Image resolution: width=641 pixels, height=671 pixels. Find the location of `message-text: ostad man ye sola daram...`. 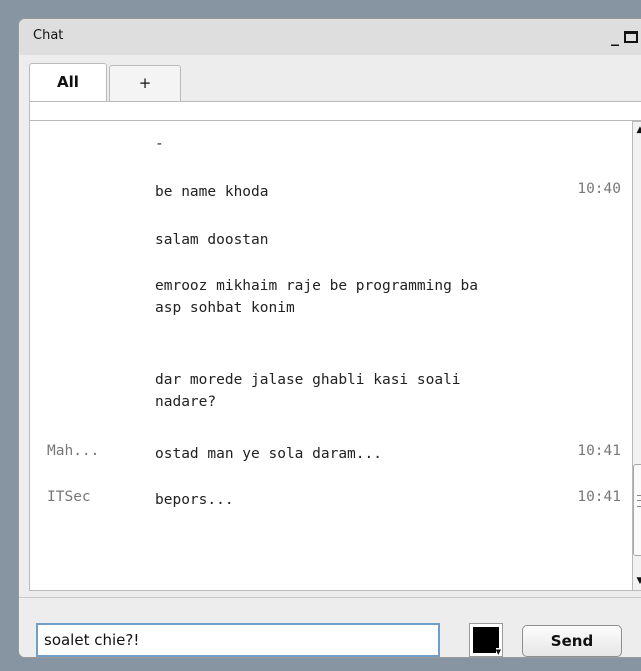

message-text: ostad man ye sola daram... is located at coordinates (268, 454).